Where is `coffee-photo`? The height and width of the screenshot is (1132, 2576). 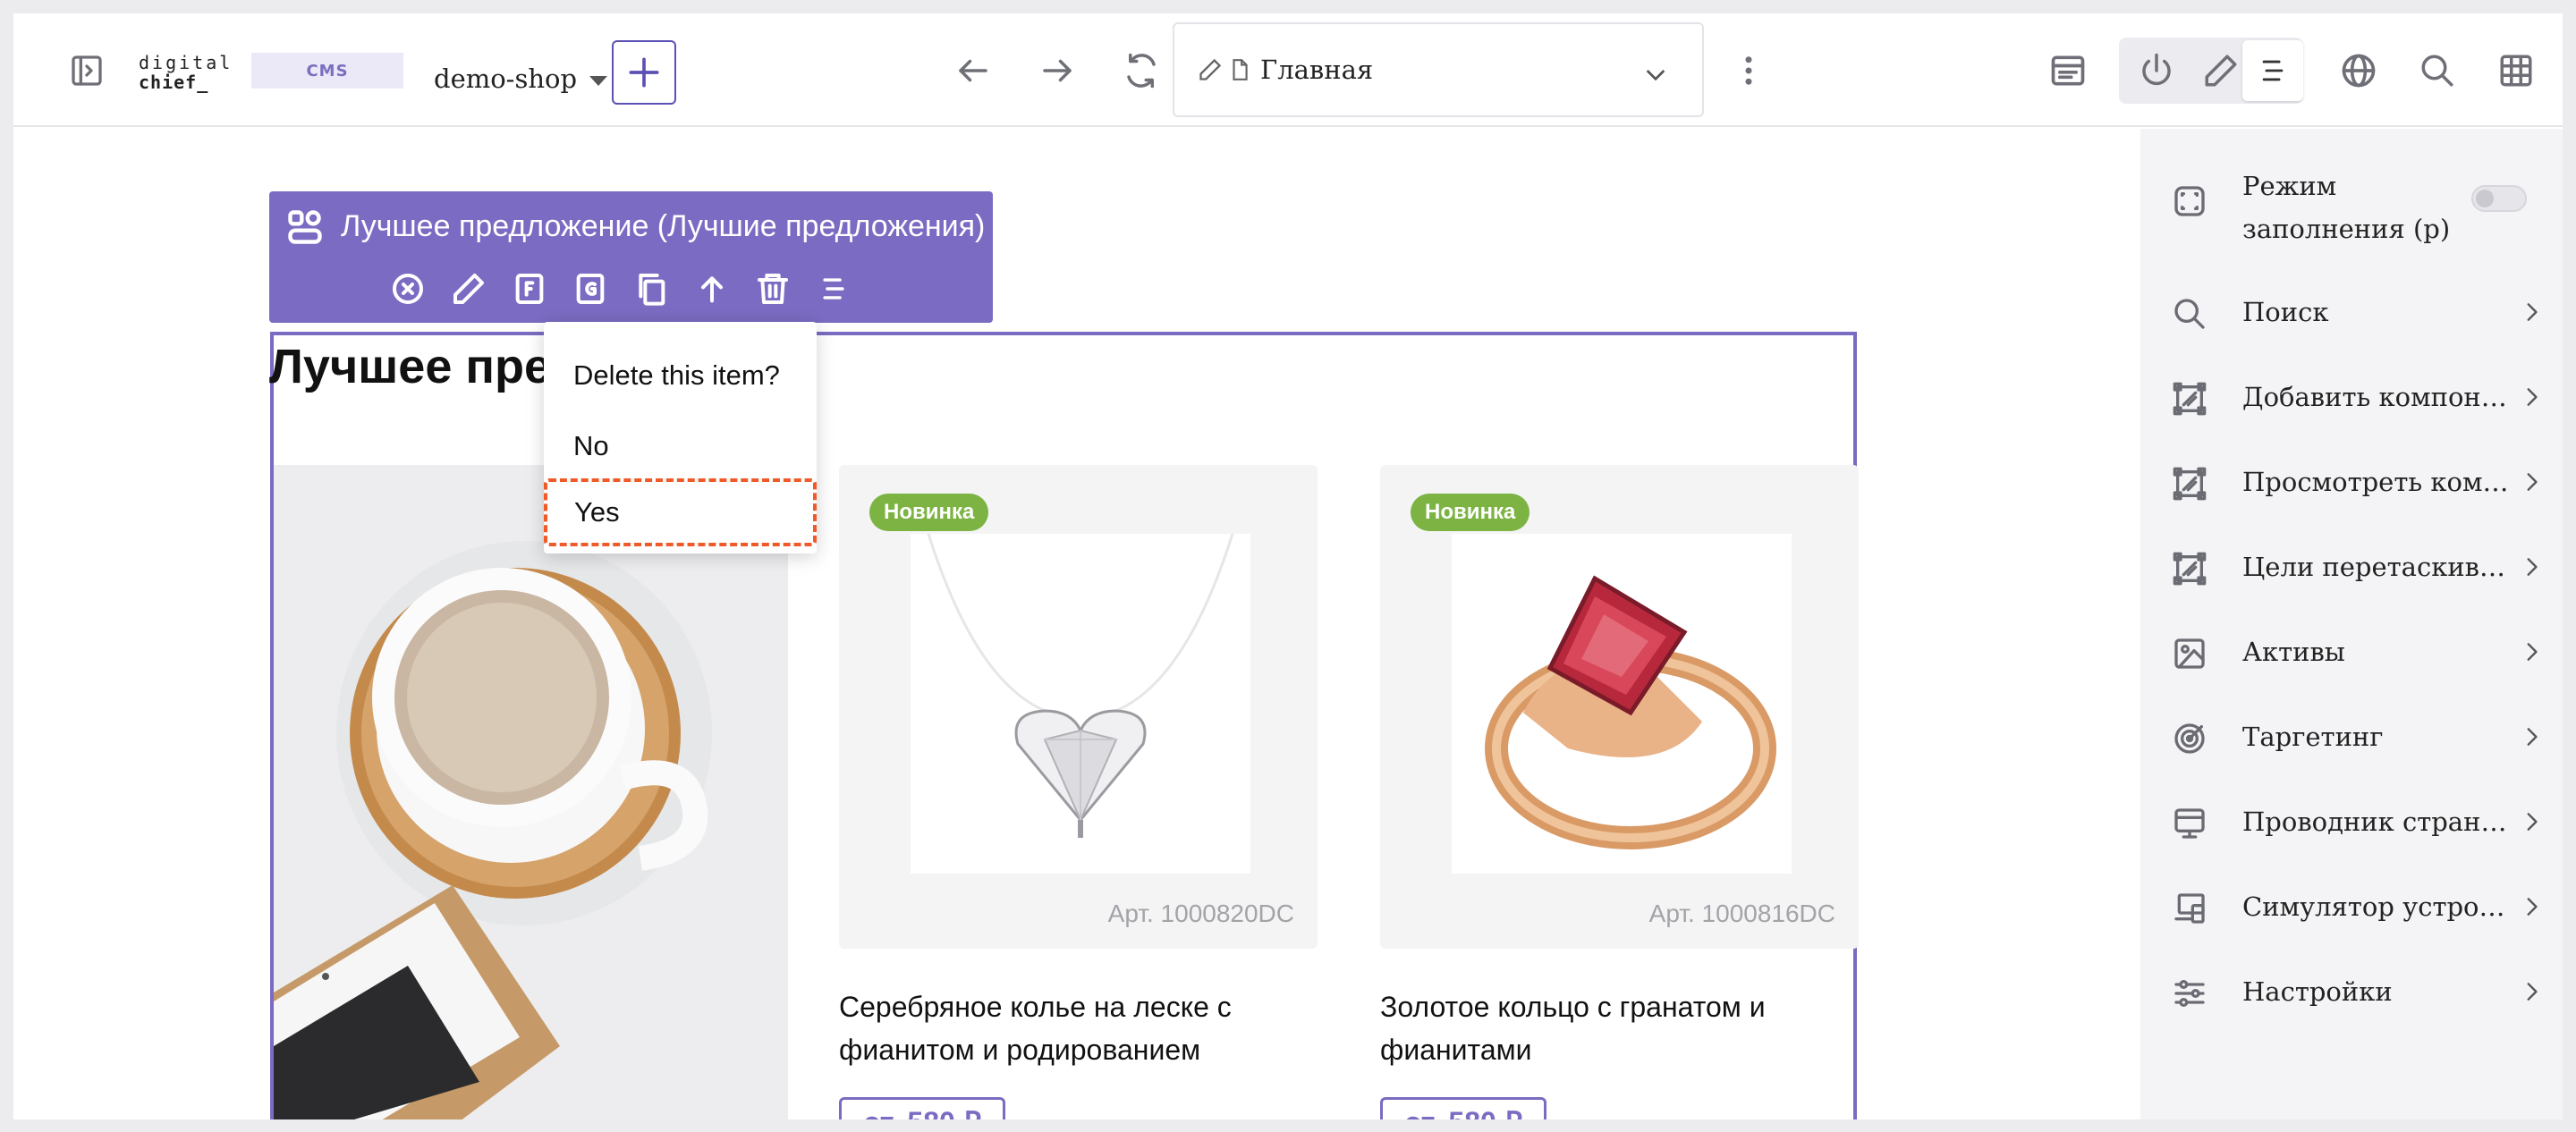 coffee-photo is located at coordinates (531, 792).